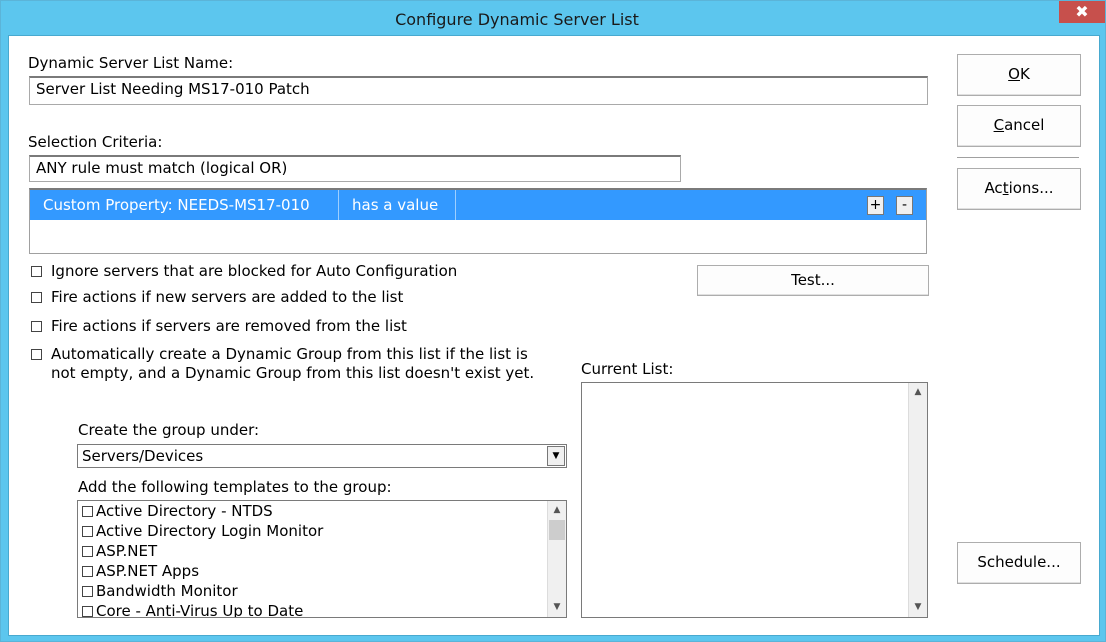  What do you see at coordinates (36, 354) in the screenshot?
I see `auto-create-group-checkbox` at bounding box center [36, 354].